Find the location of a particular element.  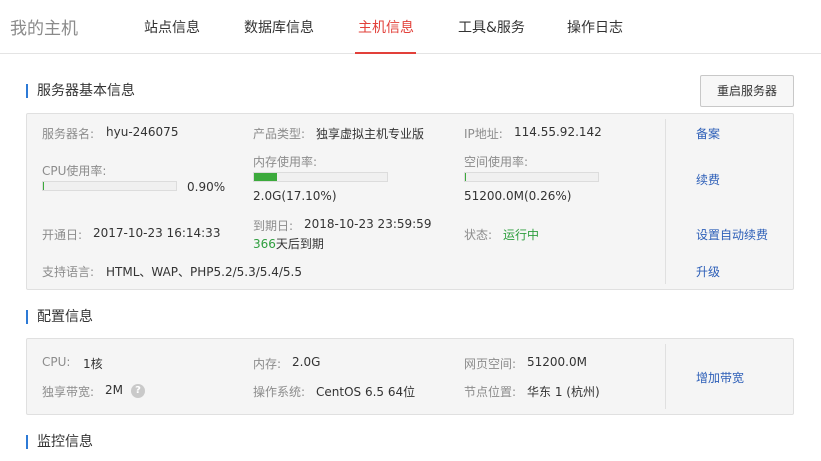

section-title-basic: 服务器基本信息 is located at coordinates (80, 91).